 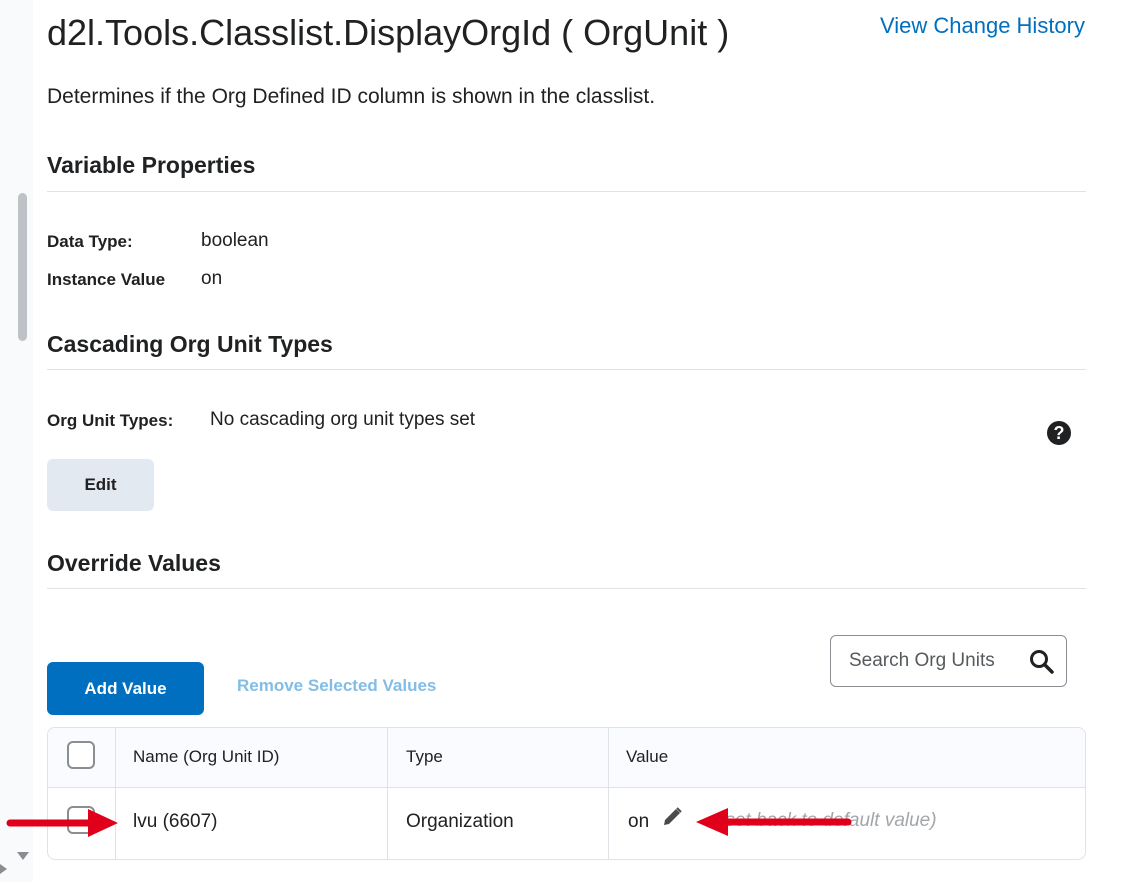 What do you see at coordinates (3, 869) in the screenshot?
I see `expand-arrow-icon` at bounding box center [3, 869].